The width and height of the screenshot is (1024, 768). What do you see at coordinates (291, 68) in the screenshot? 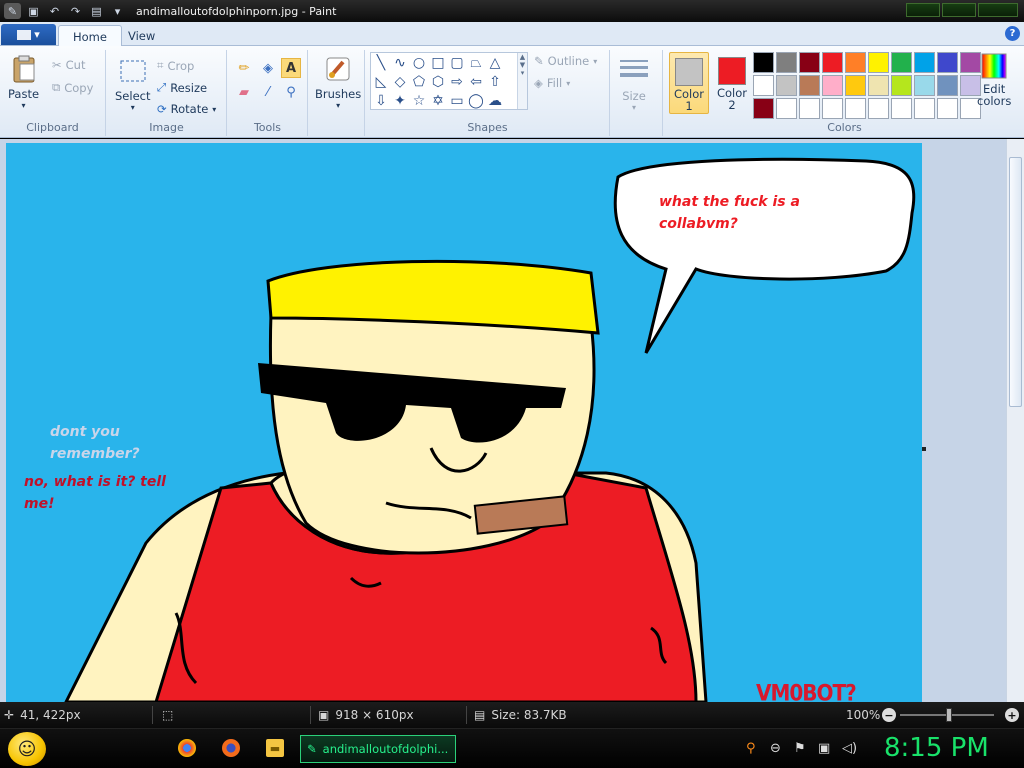
I see `text-tool-icon: A` at bounding box center [291, 68].